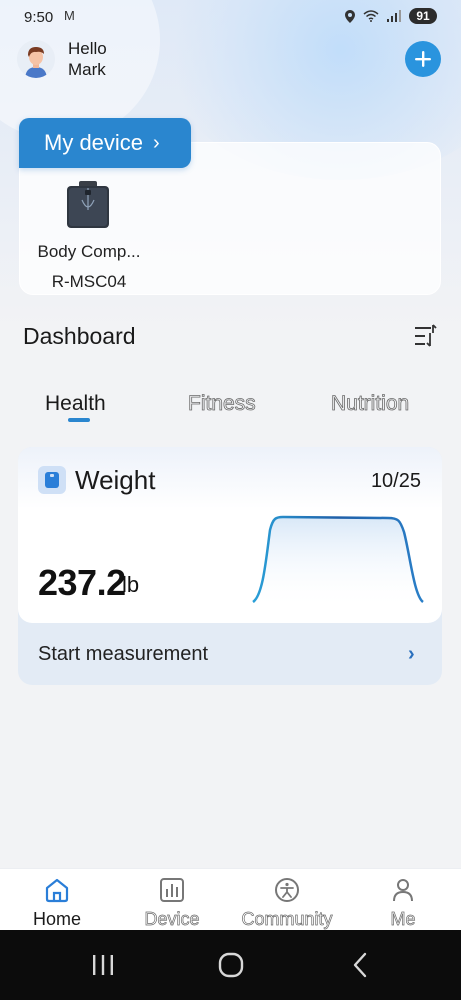 This screenshot has height=1000, width=461. Describe the element at coordinates (172, 890) in the screenshot. I see `bar-chart-icon` at that location.